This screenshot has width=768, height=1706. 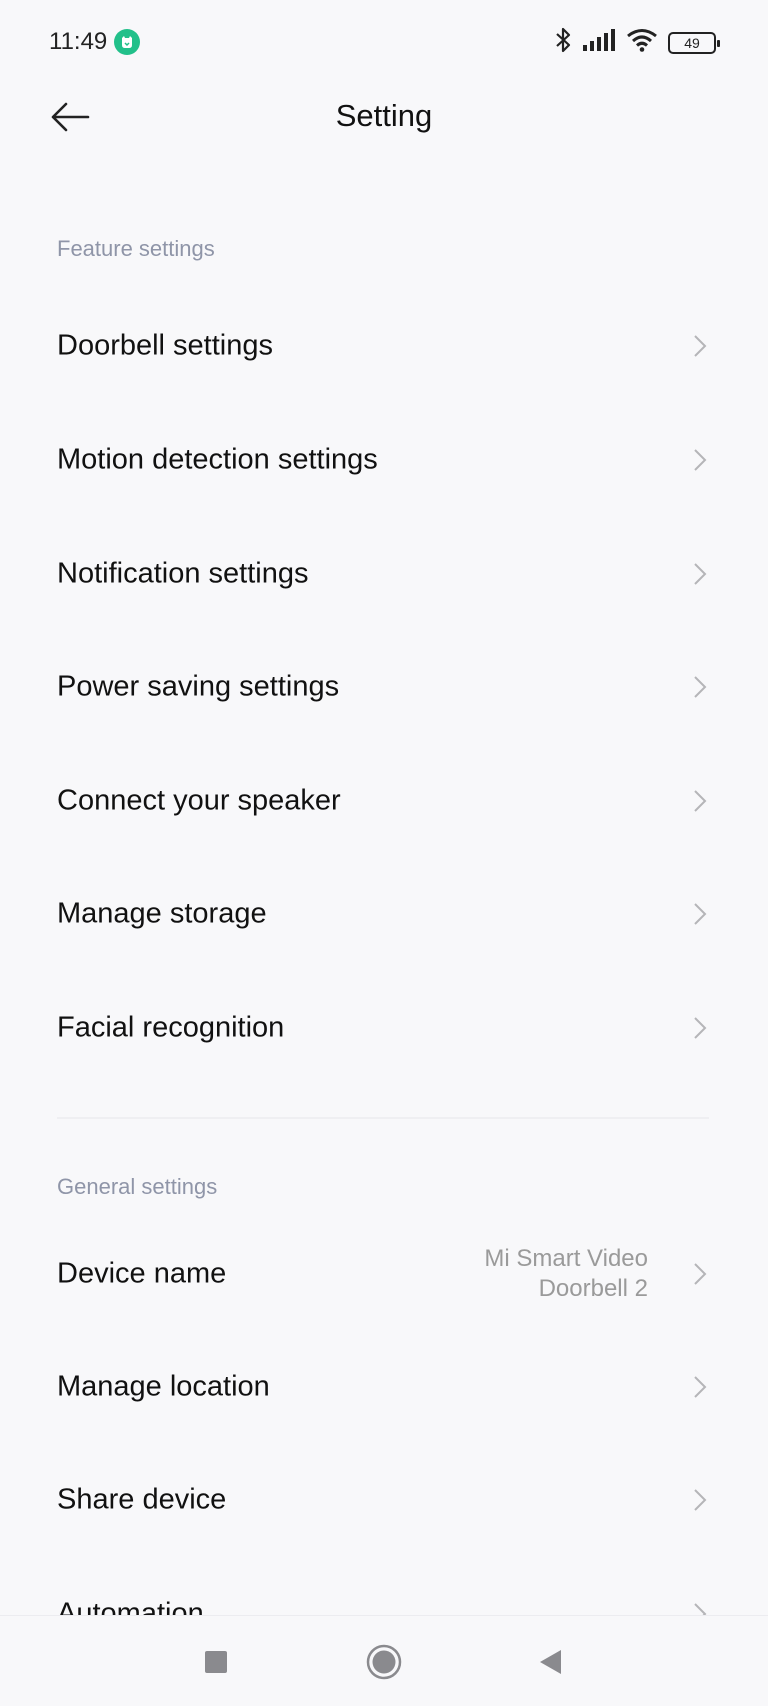 What do you see at coordinates (563, 42) in the screenshot?
I see `bluetooth-icon` at bounding box center [563, 42].